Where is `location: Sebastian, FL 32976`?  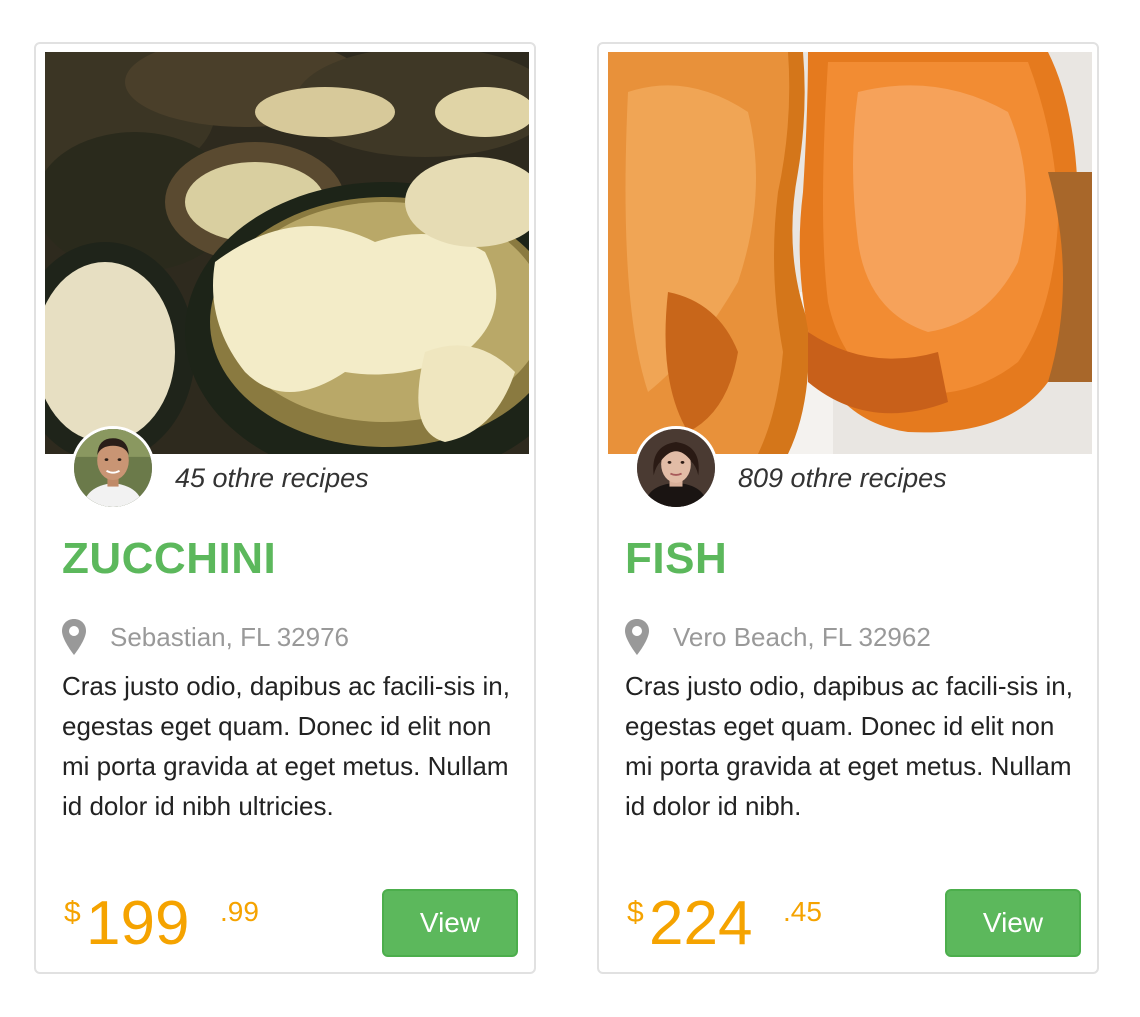
location: Sebastian, FL 32976 is located at coordinates (205, 637).